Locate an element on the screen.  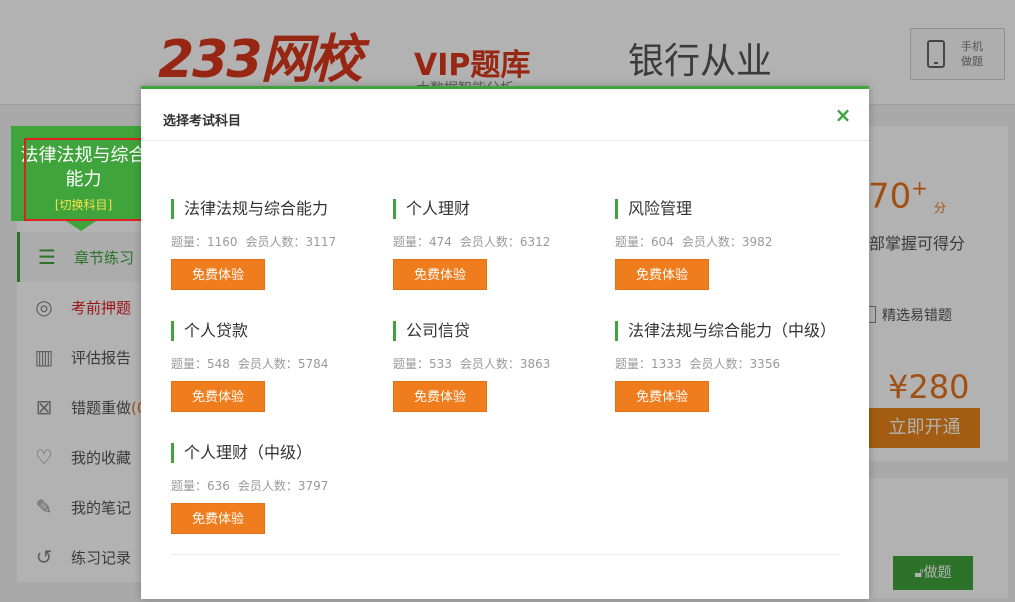
subject-stats: 题量：548 会员人数：5784 is located at coordinates (250, 364).